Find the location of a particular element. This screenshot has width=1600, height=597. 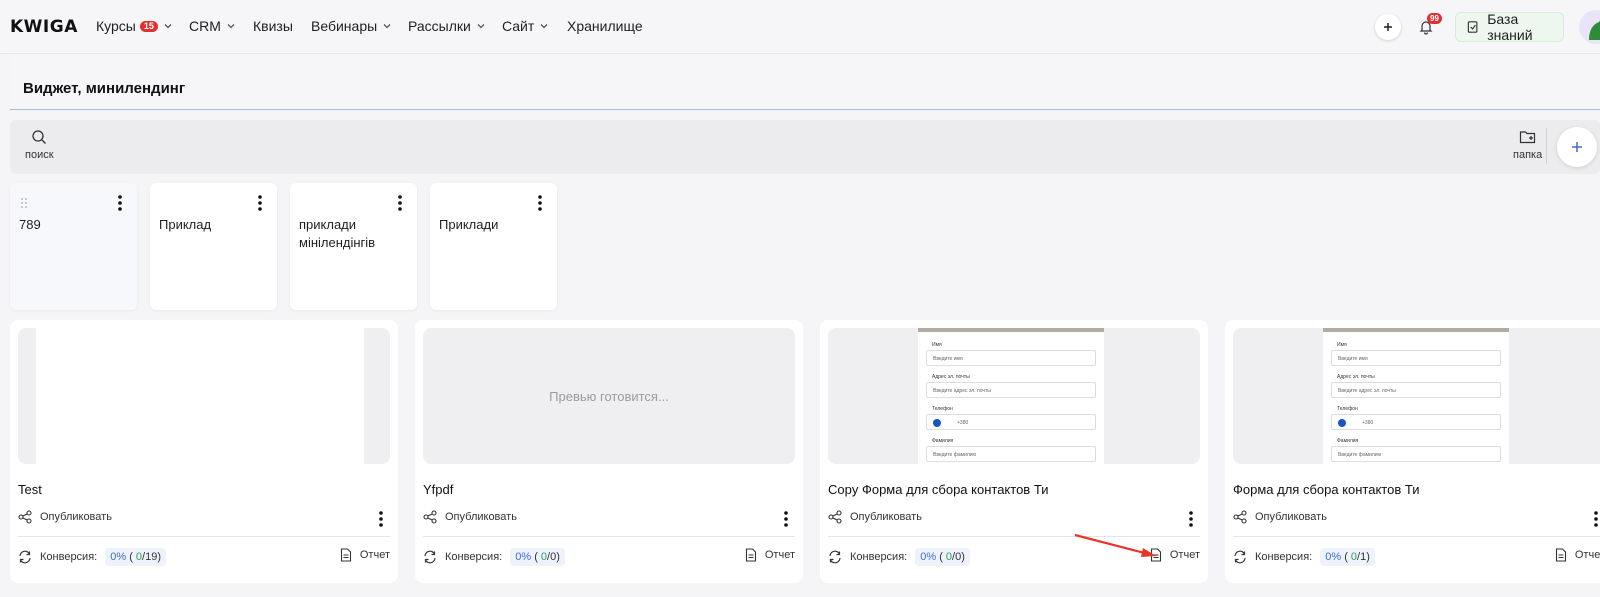

new-folder-button: папка is located at coordinates (1527, 145).